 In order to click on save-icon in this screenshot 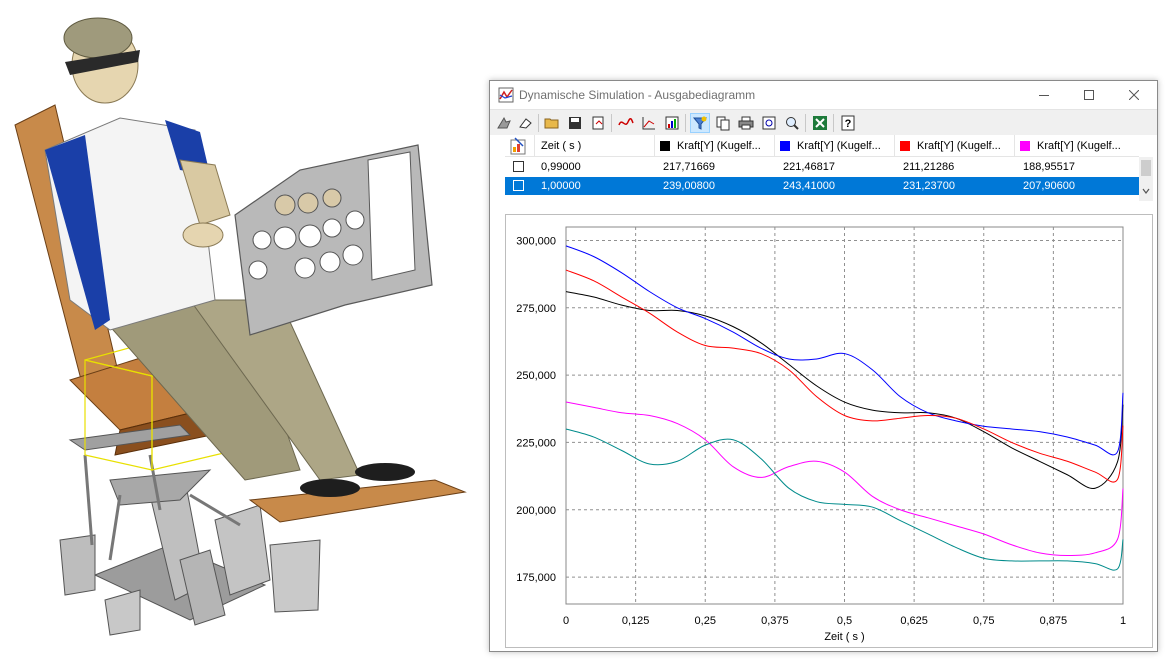, I will do `click(575, 123)`.